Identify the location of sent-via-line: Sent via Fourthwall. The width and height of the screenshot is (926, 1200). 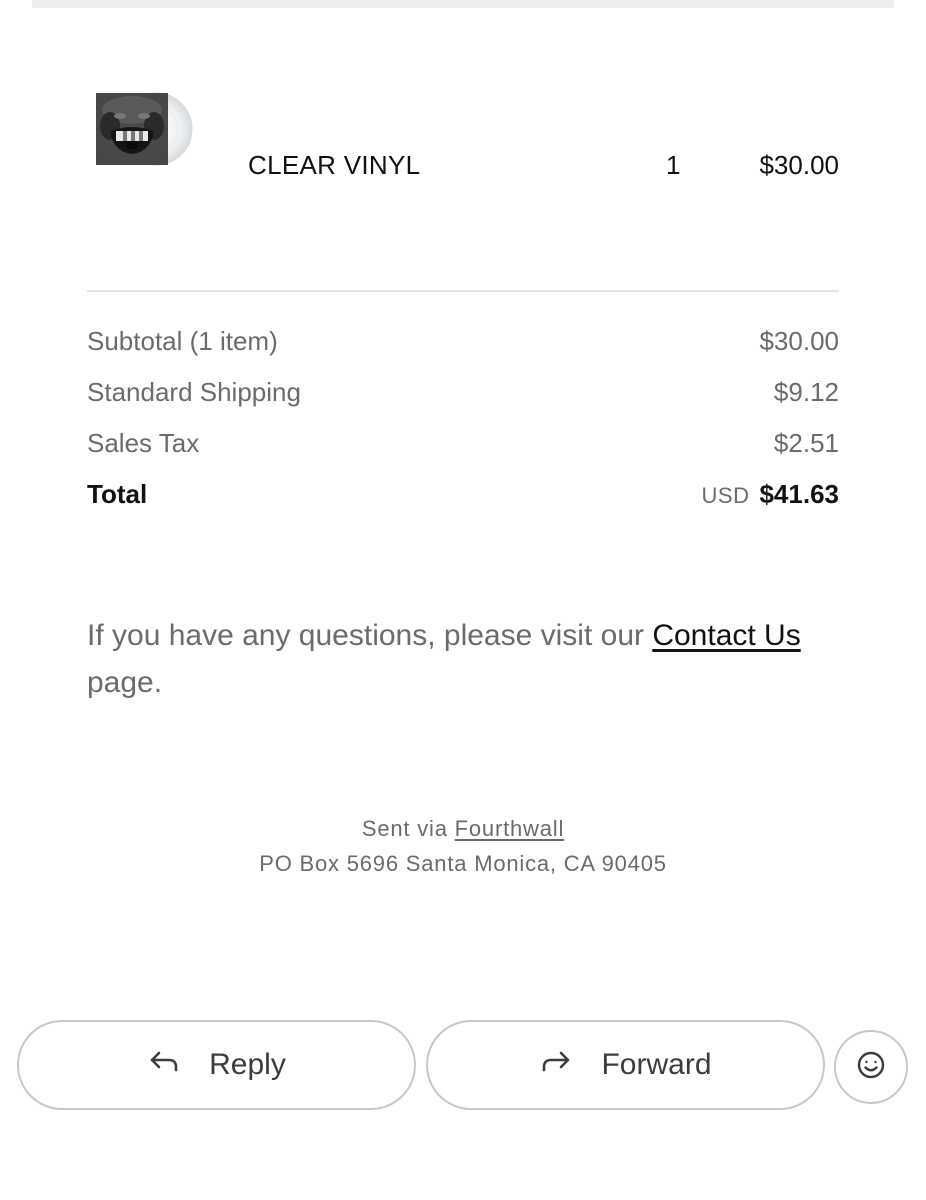
(463, 829).